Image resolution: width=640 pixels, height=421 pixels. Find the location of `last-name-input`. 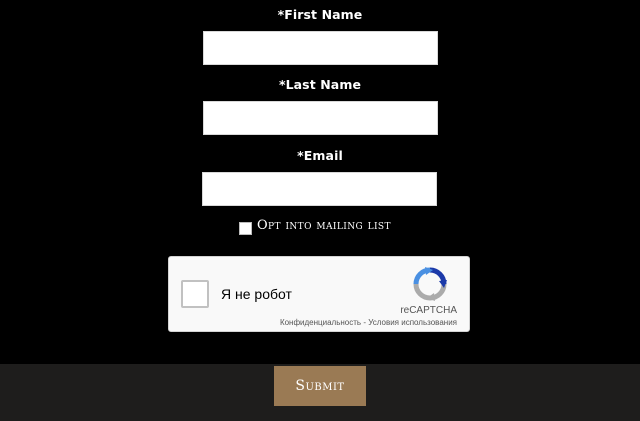

last-name-input is located at coordinates (320, 118).